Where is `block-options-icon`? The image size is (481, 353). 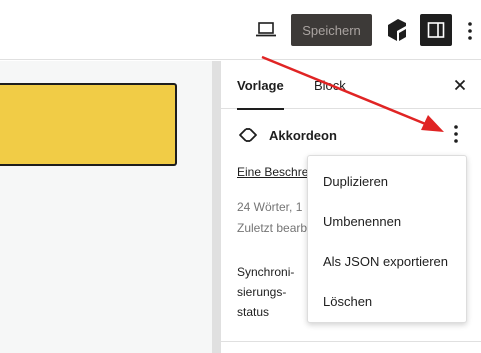
block-options-icon is located at coordinates (456, 134).